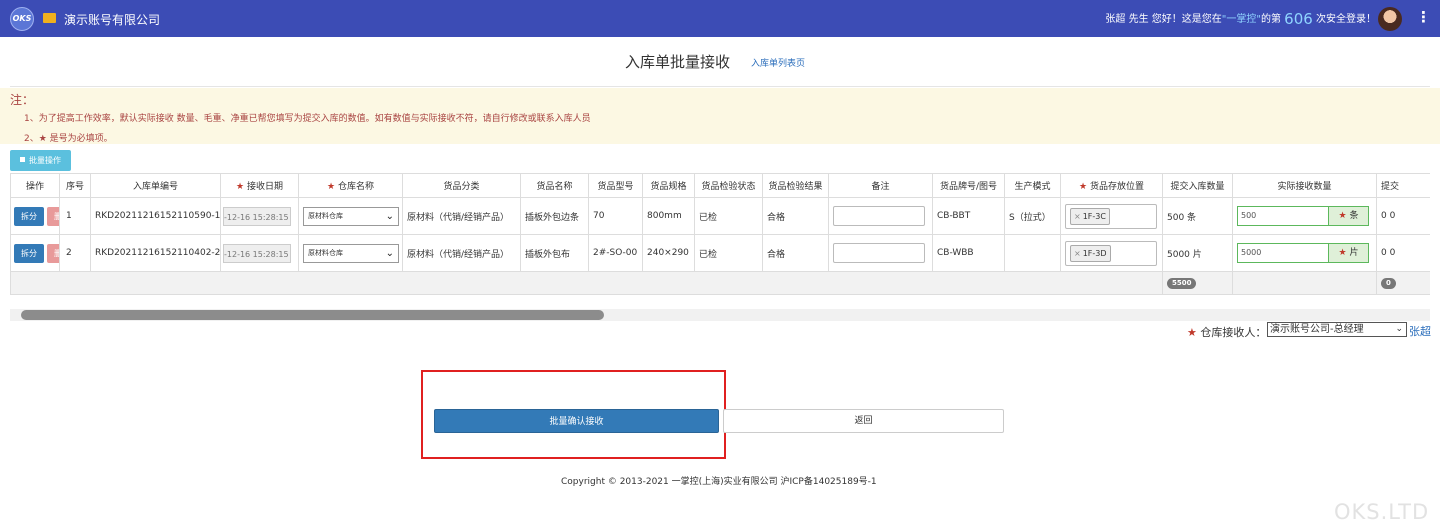 This screenshot has width=1440, height=531. Describe the element at coordinates (461, 185) in the screenshot. I see `col-header-category: 货品分类` at that location.